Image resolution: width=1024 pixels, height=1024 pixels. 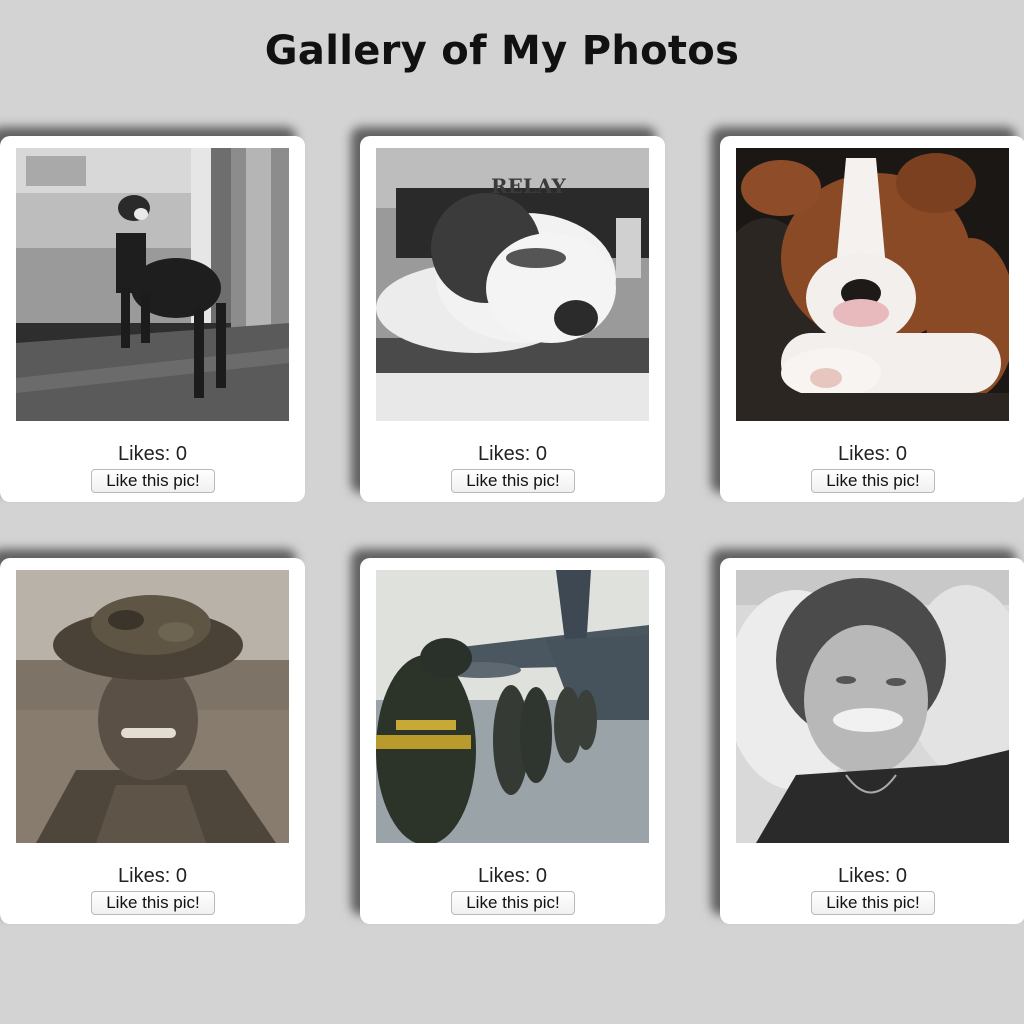 I want to click on photo-soldier-portrait, so click(x=152, y=706).